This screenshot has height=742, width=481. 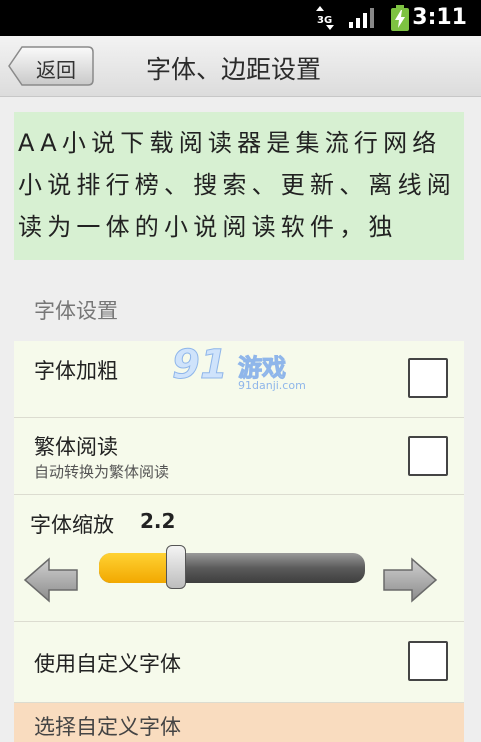 What do you see at coordinates (72, 525) in the screenshot?
I see `setting-scale-label: 字体缩放` at bounding box center [72, 525].